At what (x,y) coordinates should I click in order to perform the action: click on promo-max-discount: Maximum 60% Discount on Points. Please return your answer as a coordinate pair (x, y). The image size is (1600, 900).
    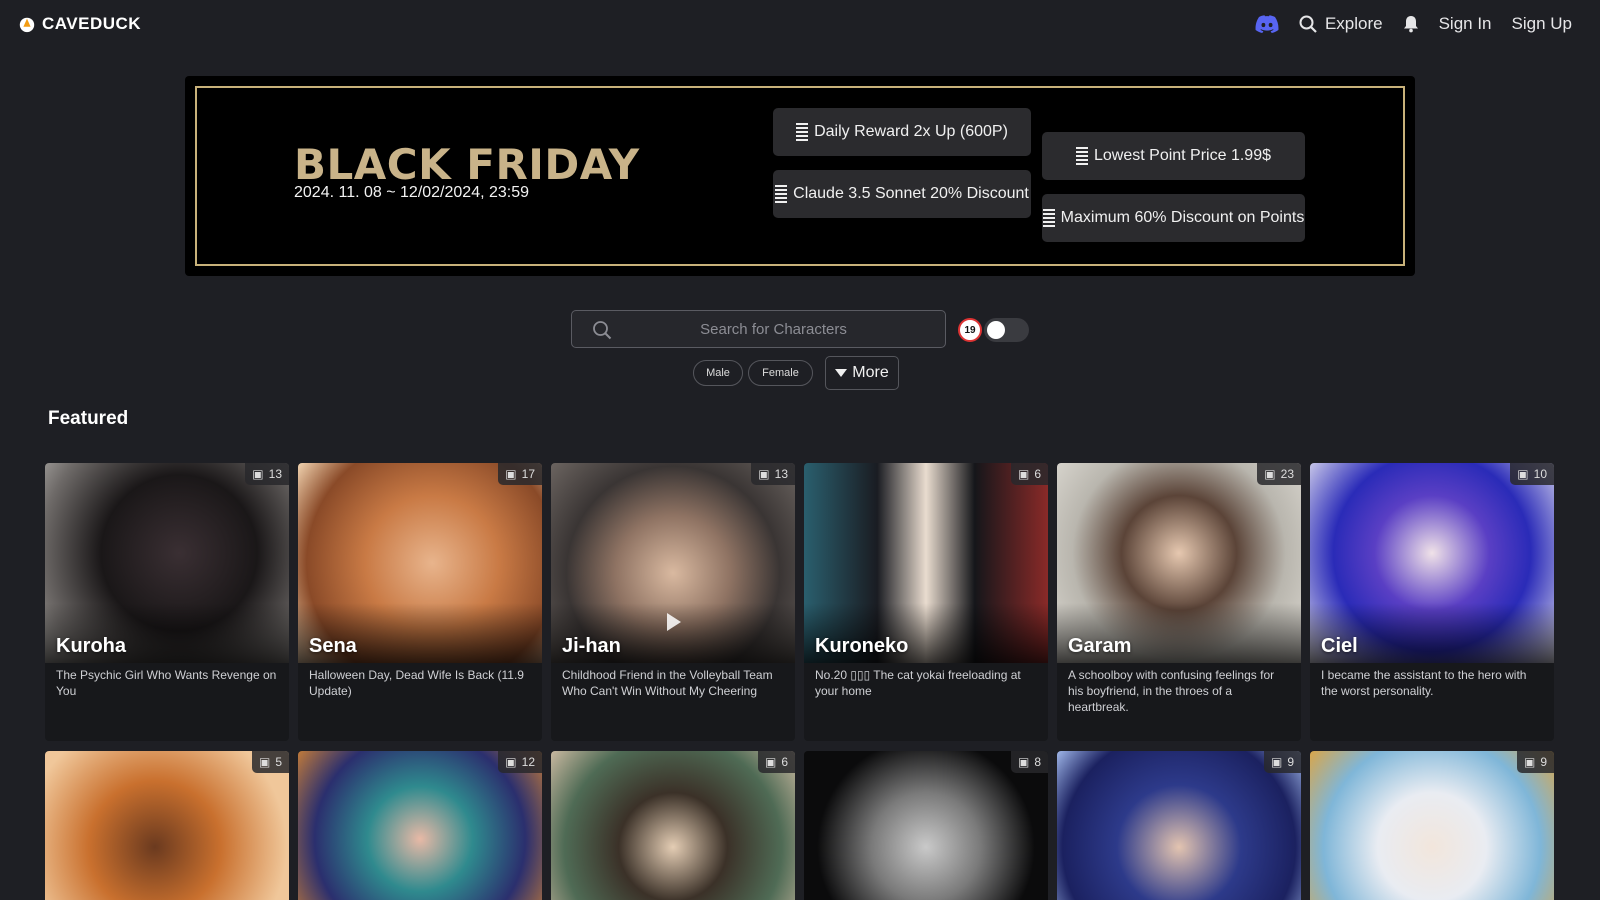
    Looking at the image, I should click on (1173, 218).